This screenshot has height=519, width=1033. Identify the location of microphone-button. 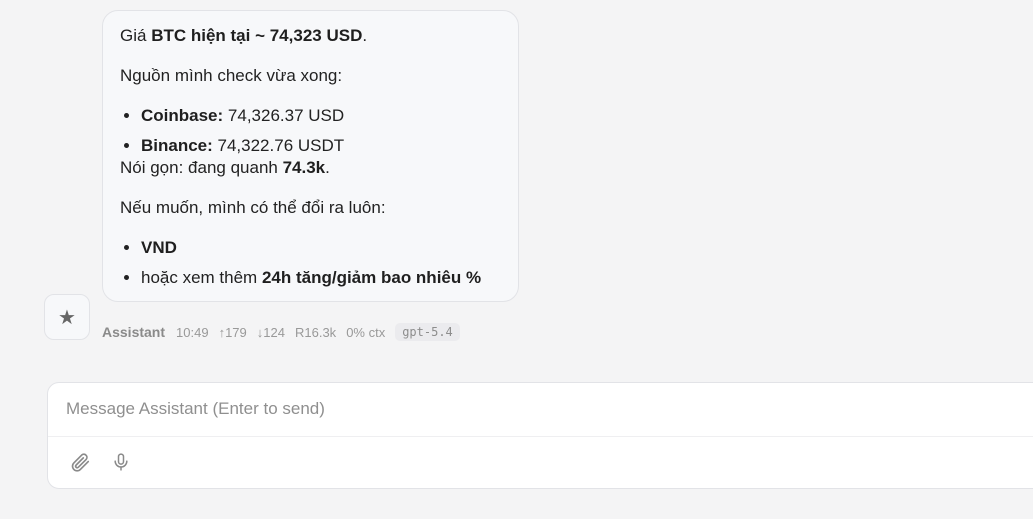
(121, 462).